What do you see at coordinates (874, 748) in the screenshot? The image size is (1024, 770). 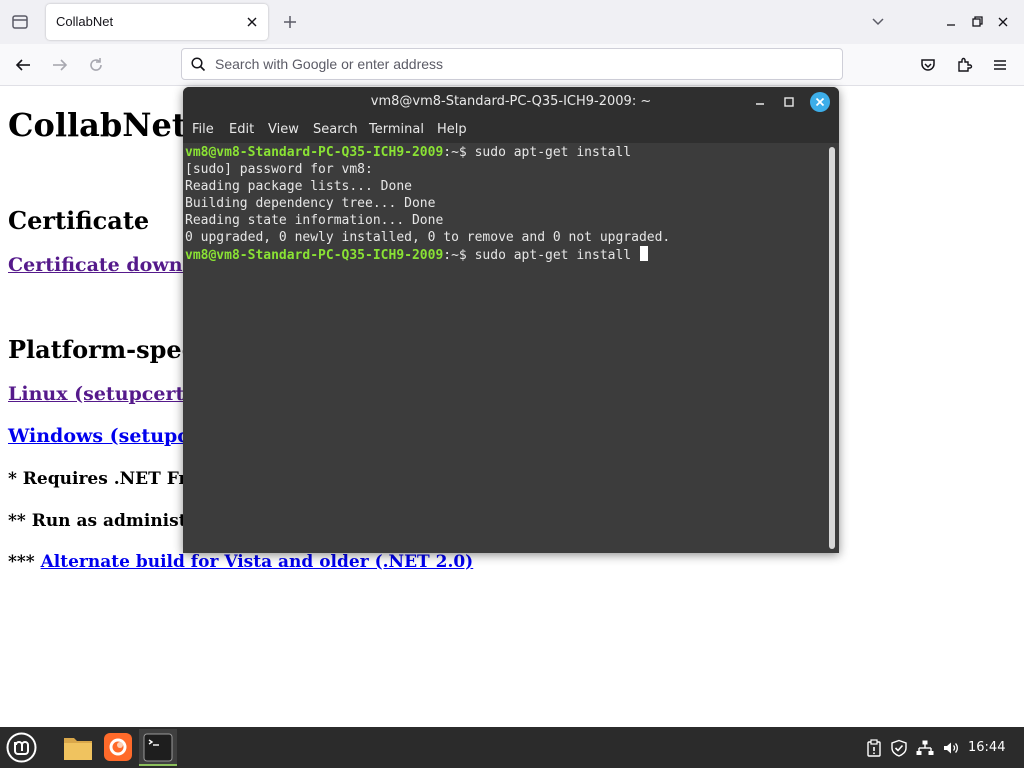 I see `clipboard-icon` at bounding box center [874, 748].